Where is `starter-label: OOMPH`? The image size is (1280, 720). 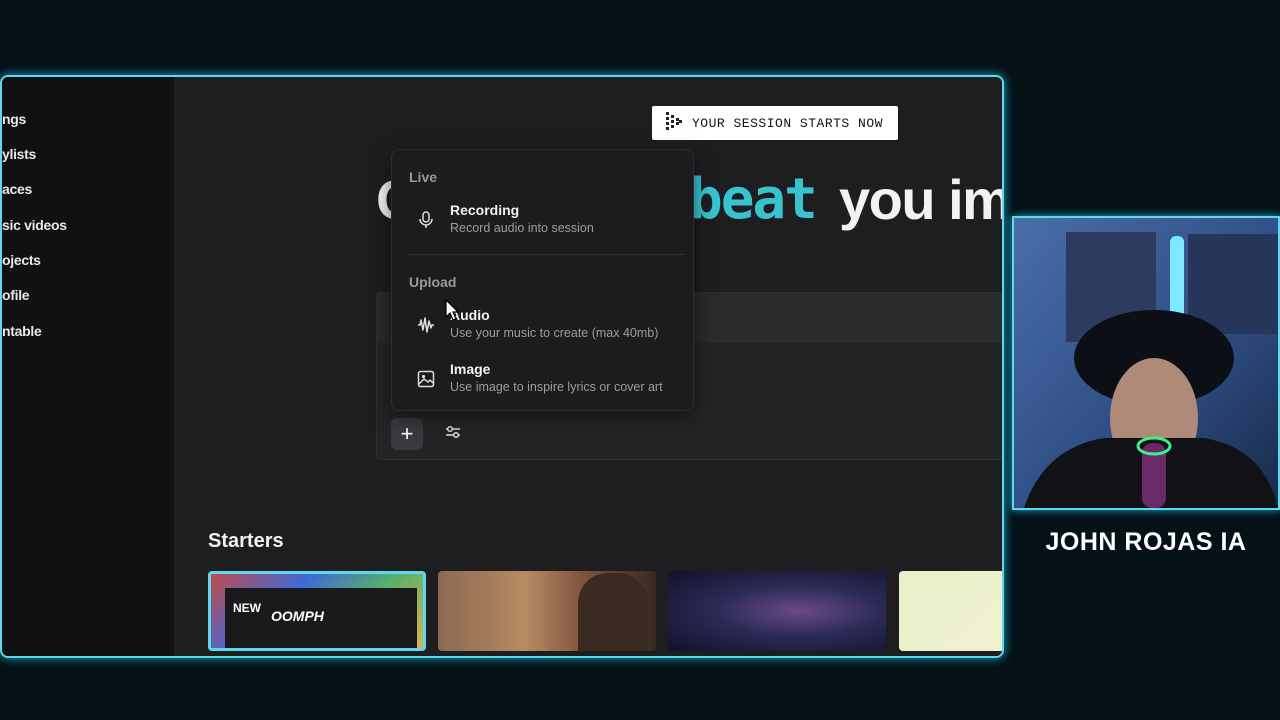
starter-label: OOMPH is located at coordinates (297, 616).